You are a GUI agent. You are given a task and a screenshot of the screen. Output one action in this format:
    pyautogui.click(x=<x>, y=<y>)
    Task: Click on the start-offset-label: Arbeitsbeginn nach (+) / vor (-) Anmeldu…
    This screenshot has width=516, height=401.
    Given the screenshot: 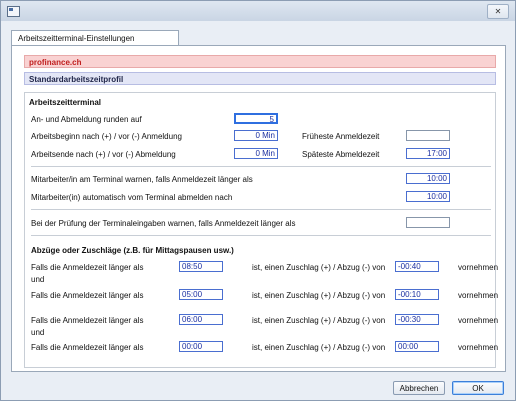 What is the action you would take?
    pyautogui.click(x=106, y=136)
    